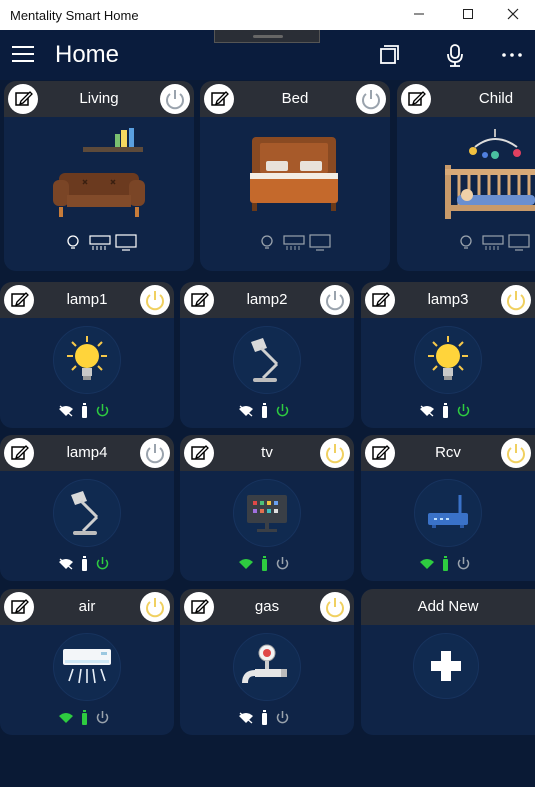 The height and width of the screenshot is (787, 535). Describe the element at coordinates (267, 15) in the screenshot. I see `window-titlebar: Mentality Smart Home` at that location.